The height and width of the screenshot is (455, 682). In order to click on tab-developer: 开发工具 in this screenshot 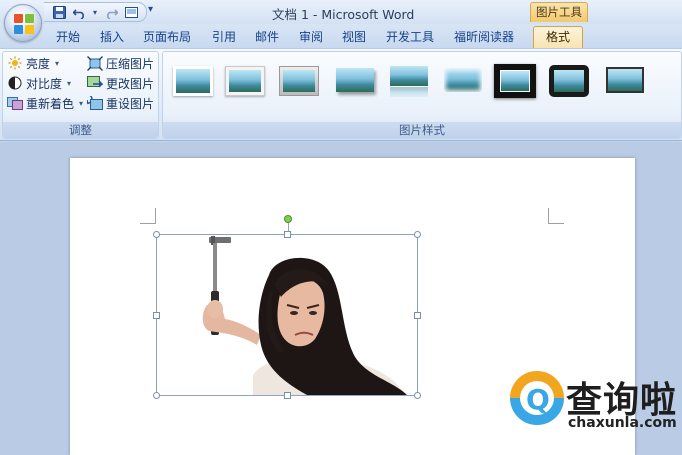, I will do `click(410, 37)`.